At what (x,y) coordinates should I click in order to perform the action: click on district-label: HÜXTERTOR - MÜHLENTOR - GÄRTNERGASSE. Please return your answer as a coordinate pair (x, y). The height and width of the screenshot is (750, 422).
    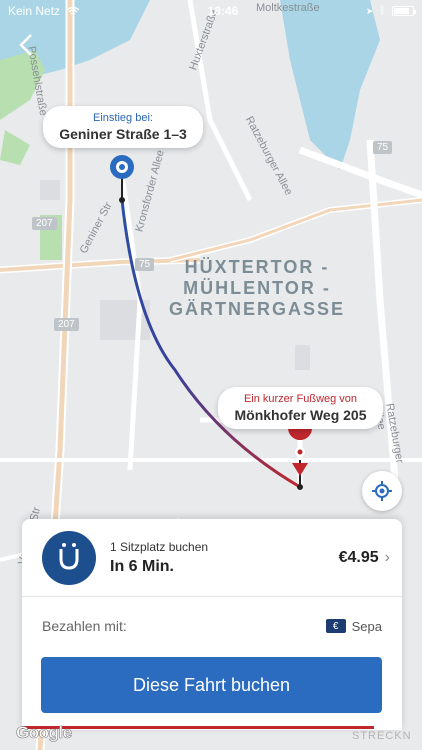
    Looking at the image, I should click on (257, 288).